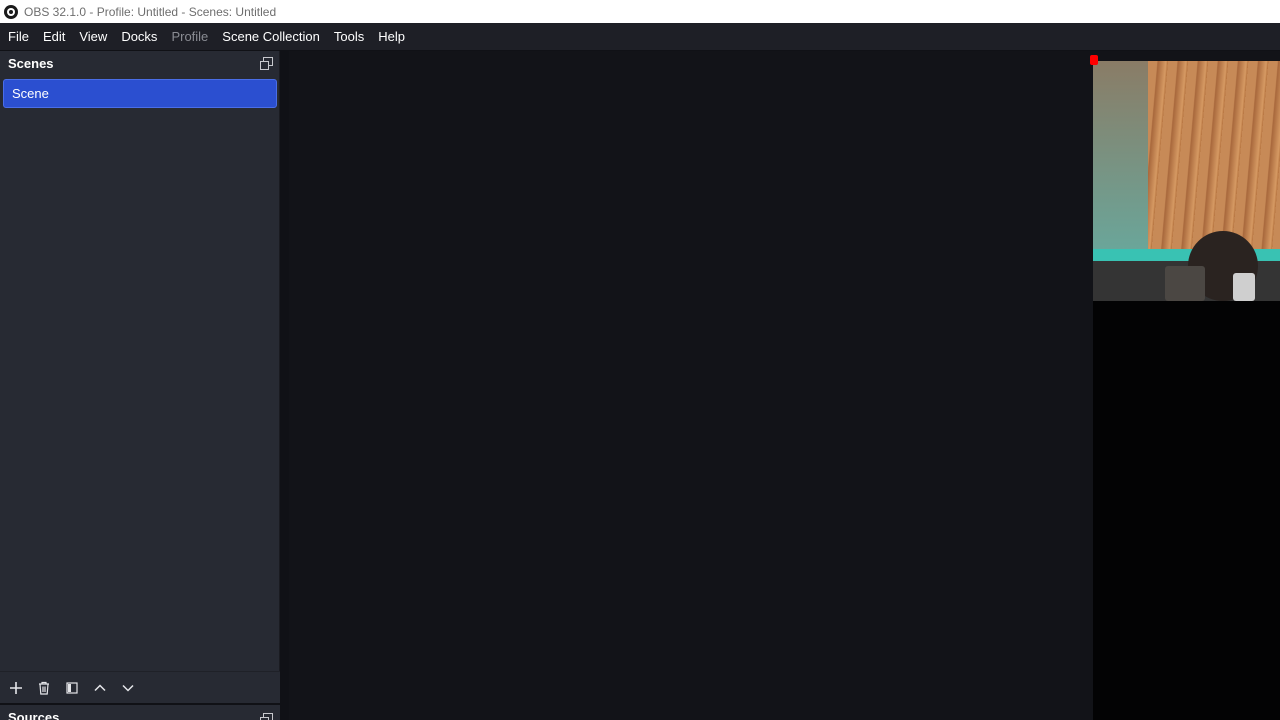 Image resolution: width=1280 pixels, height=720 pixels. I want to click on filter-icon, so click(72, 687).